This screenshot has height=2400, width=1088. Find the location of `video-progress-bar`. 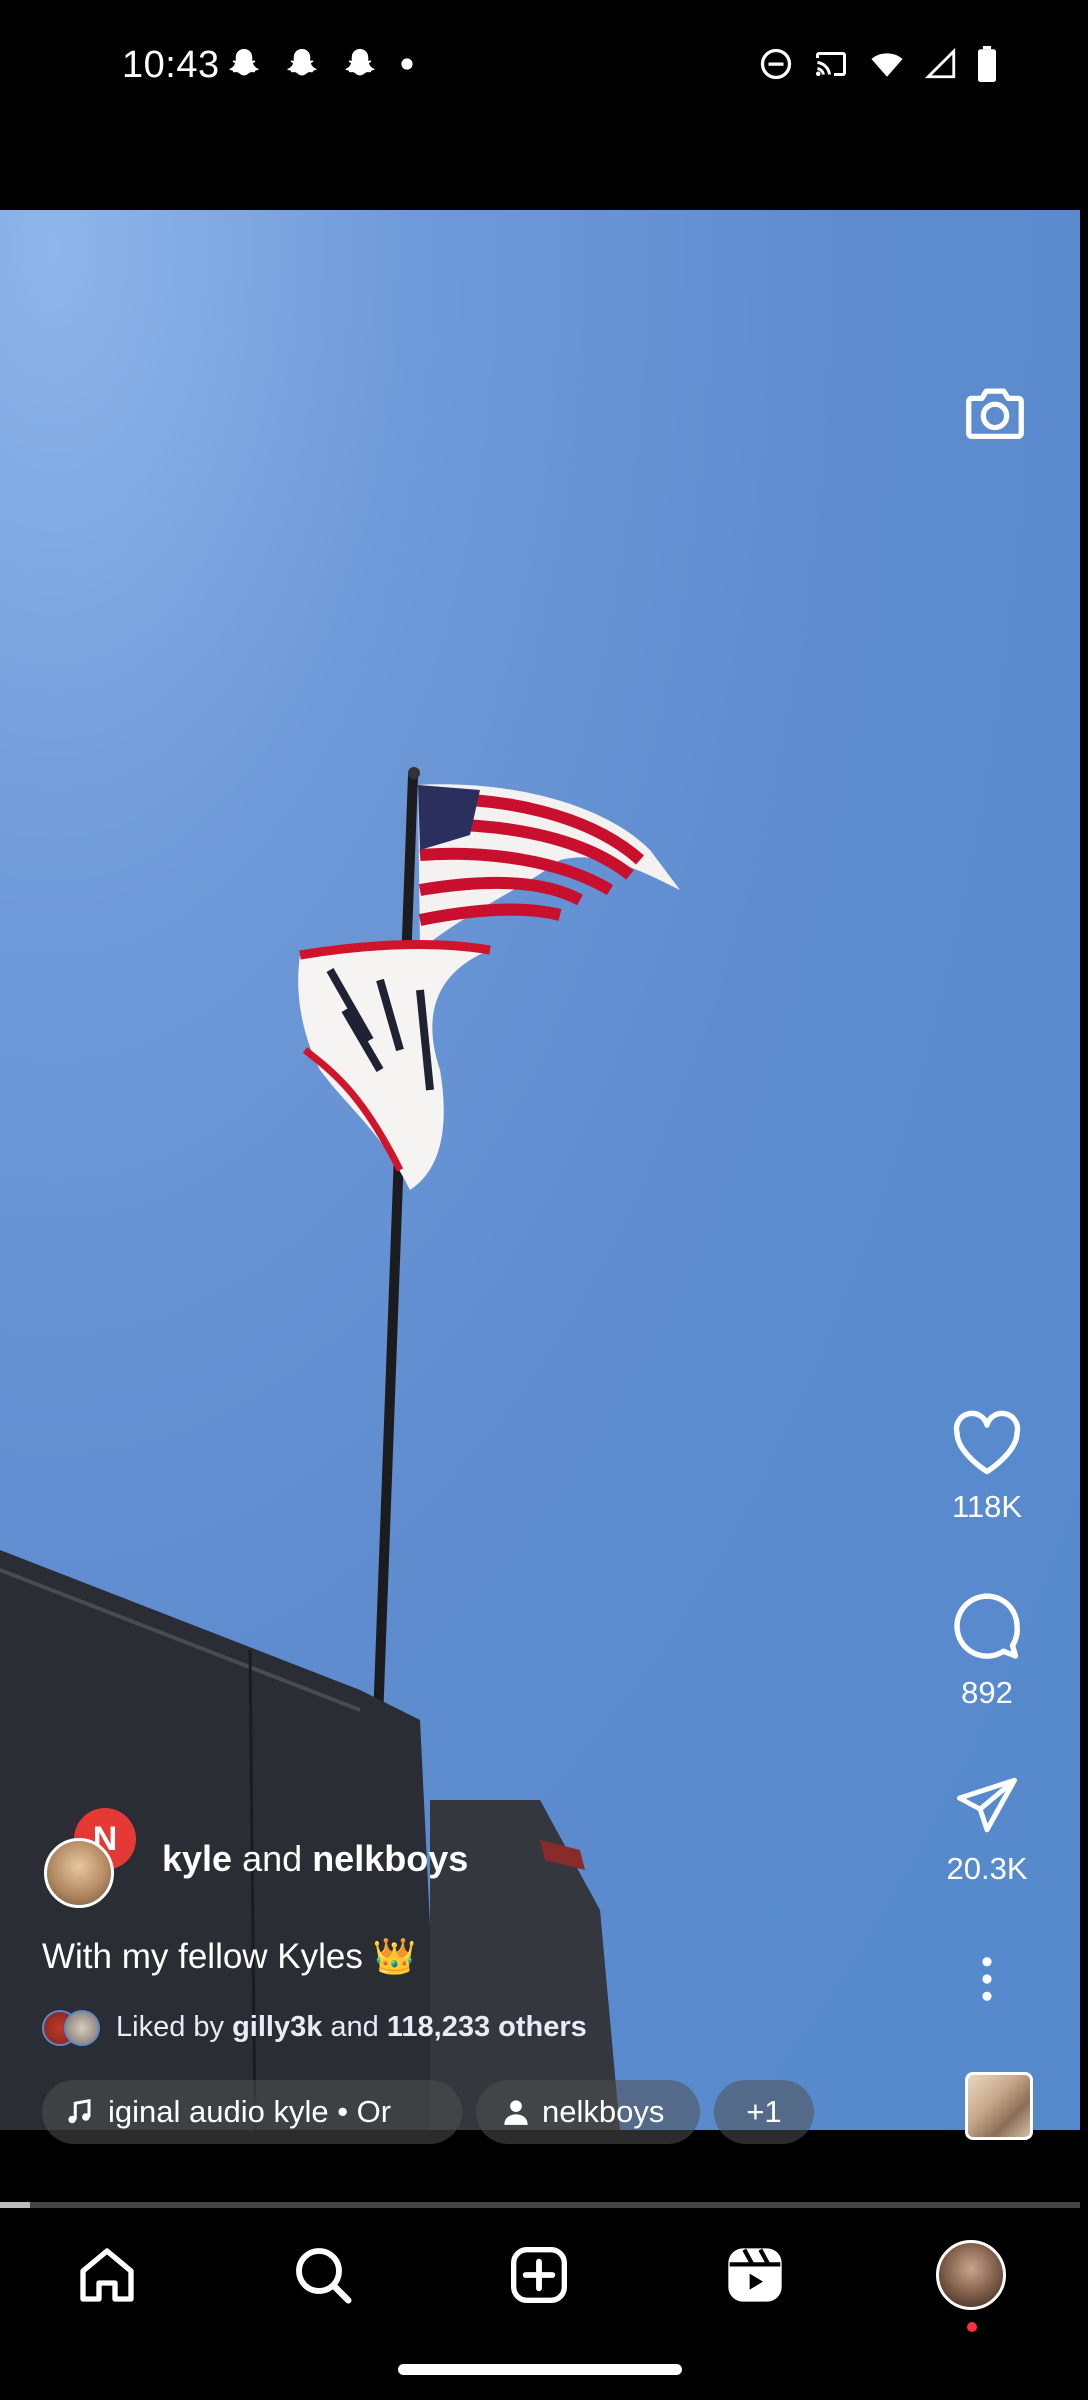

video-progress-bar is located at coordinates (540, 2205).